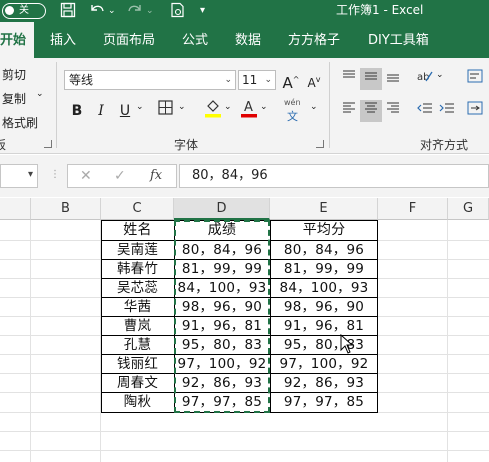 The width and height of the screenshot is (489, 462). Describe the element at coordinates (349, 111) in the screenshot. I see `align-left-icon` at that location.